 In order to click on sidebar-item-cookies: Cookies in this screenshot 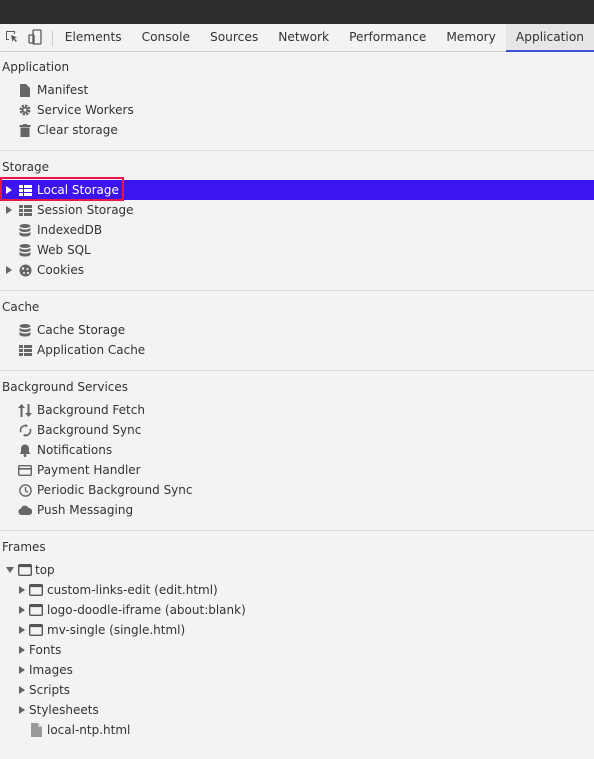, I will do `click(297, 270)`.